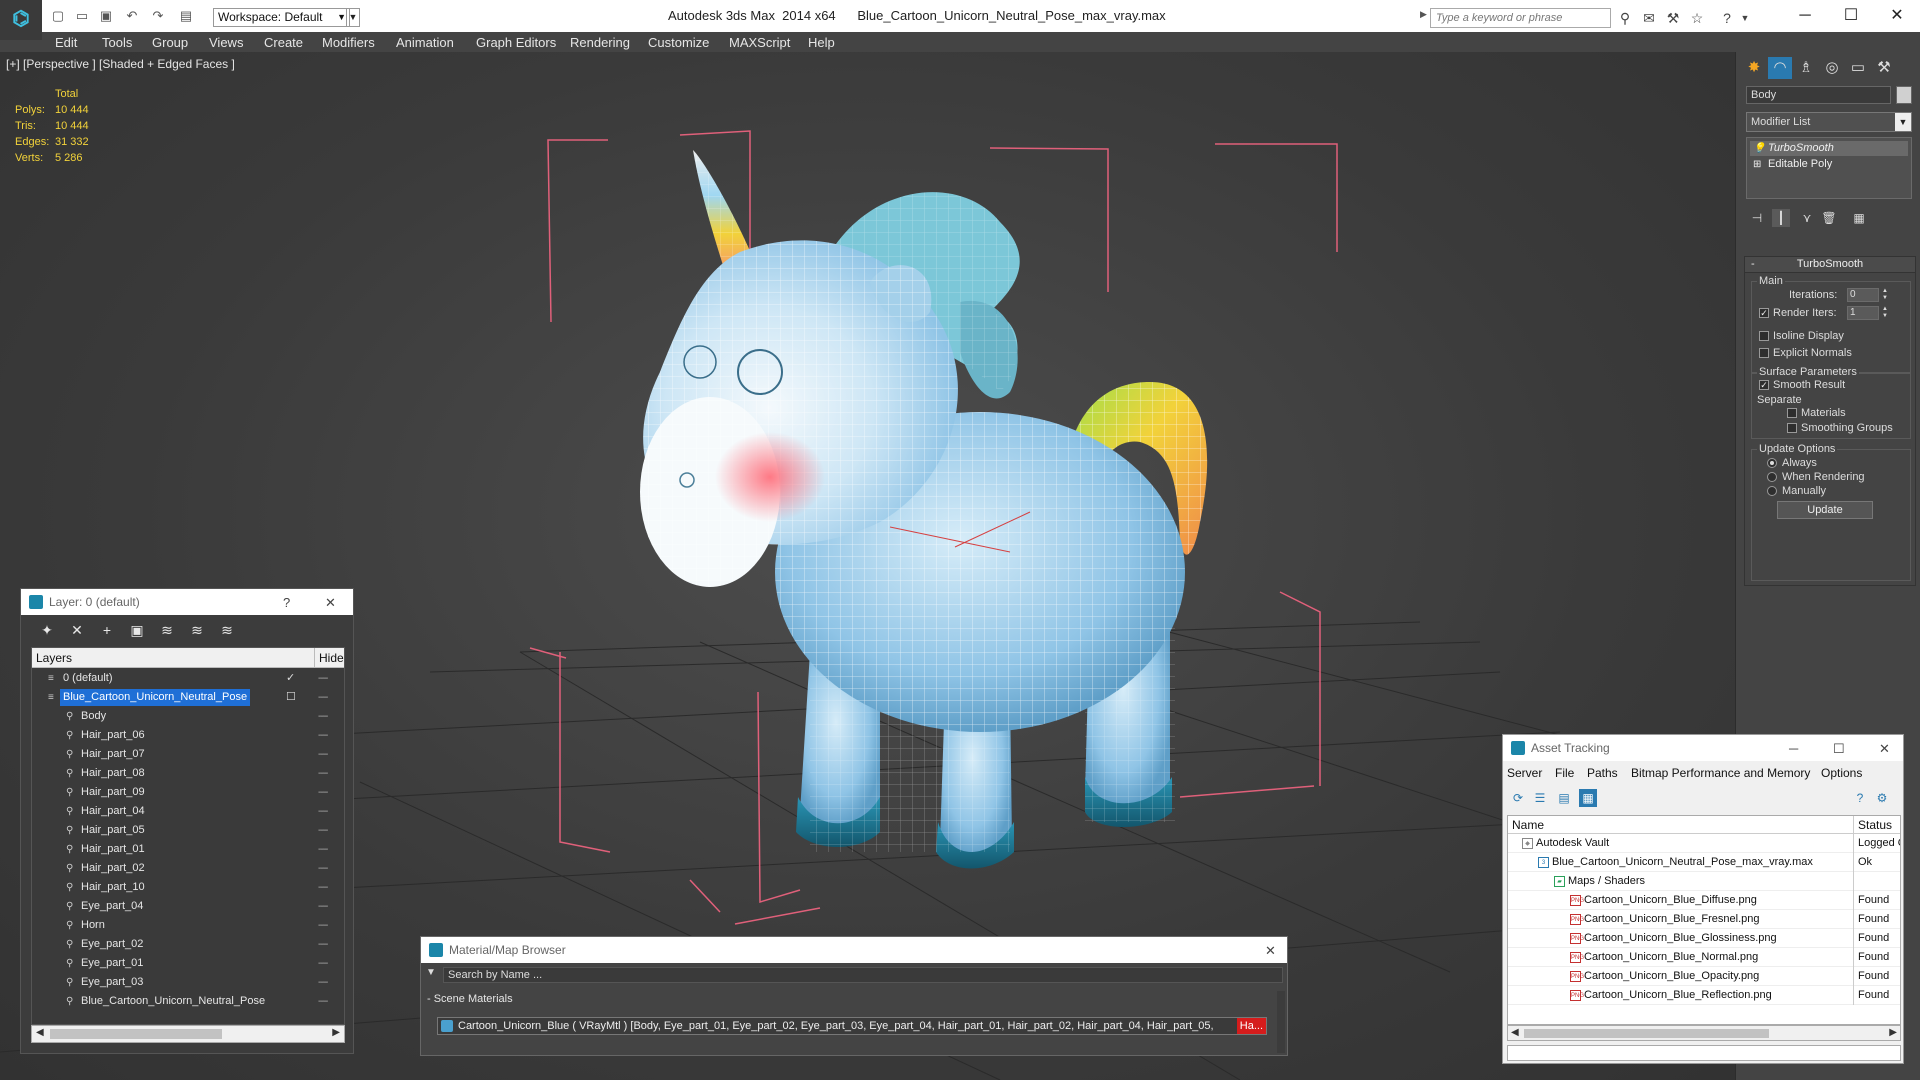  I want to click on material-browser-titlebar: Material/Map Browser ✕, so click(854, 950).